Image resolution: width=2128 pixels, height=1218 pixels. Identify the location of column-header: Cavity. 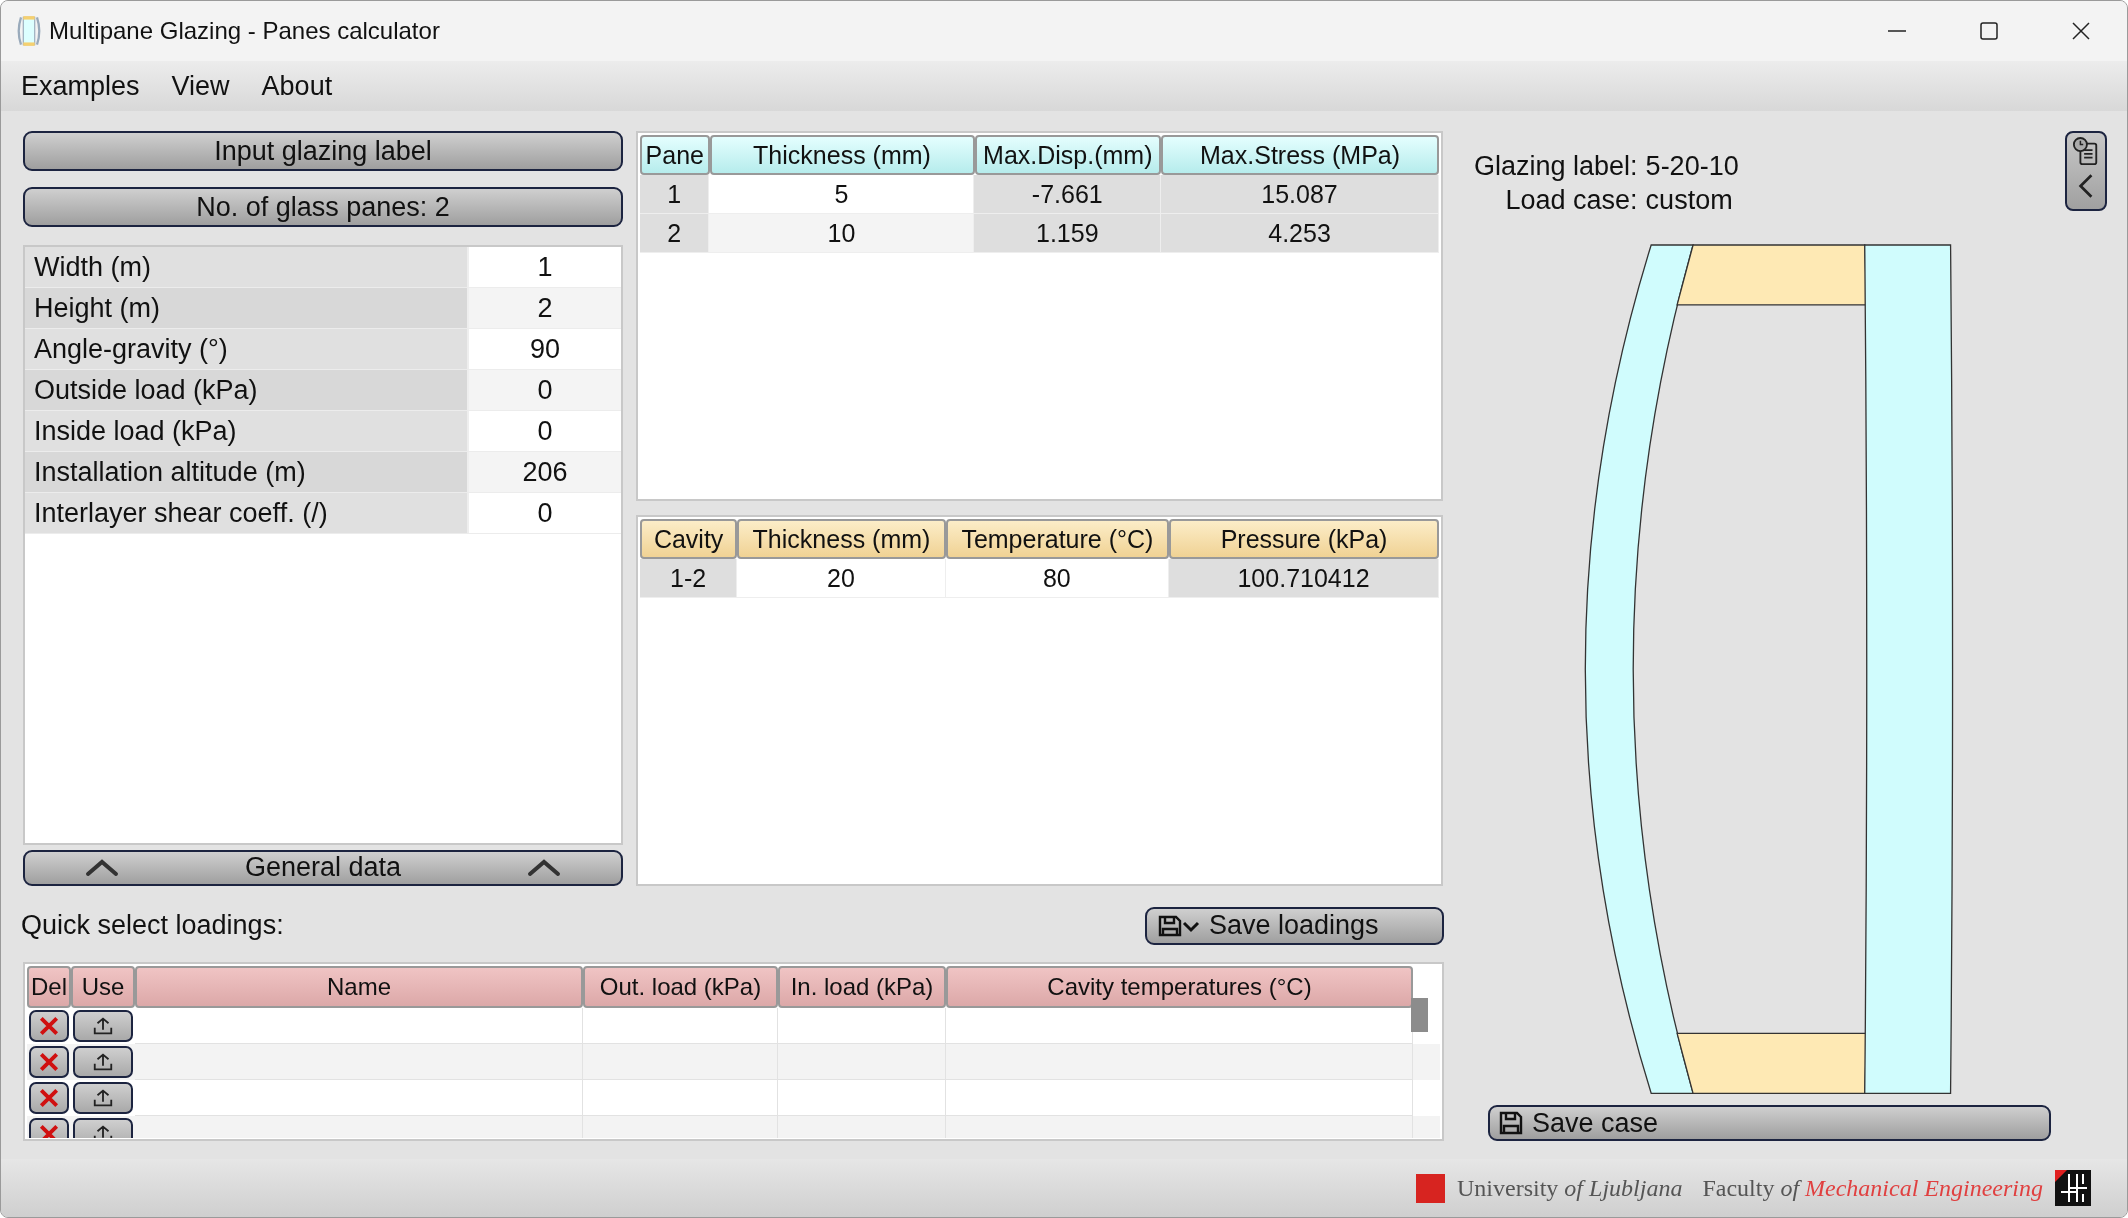
(689, 539).